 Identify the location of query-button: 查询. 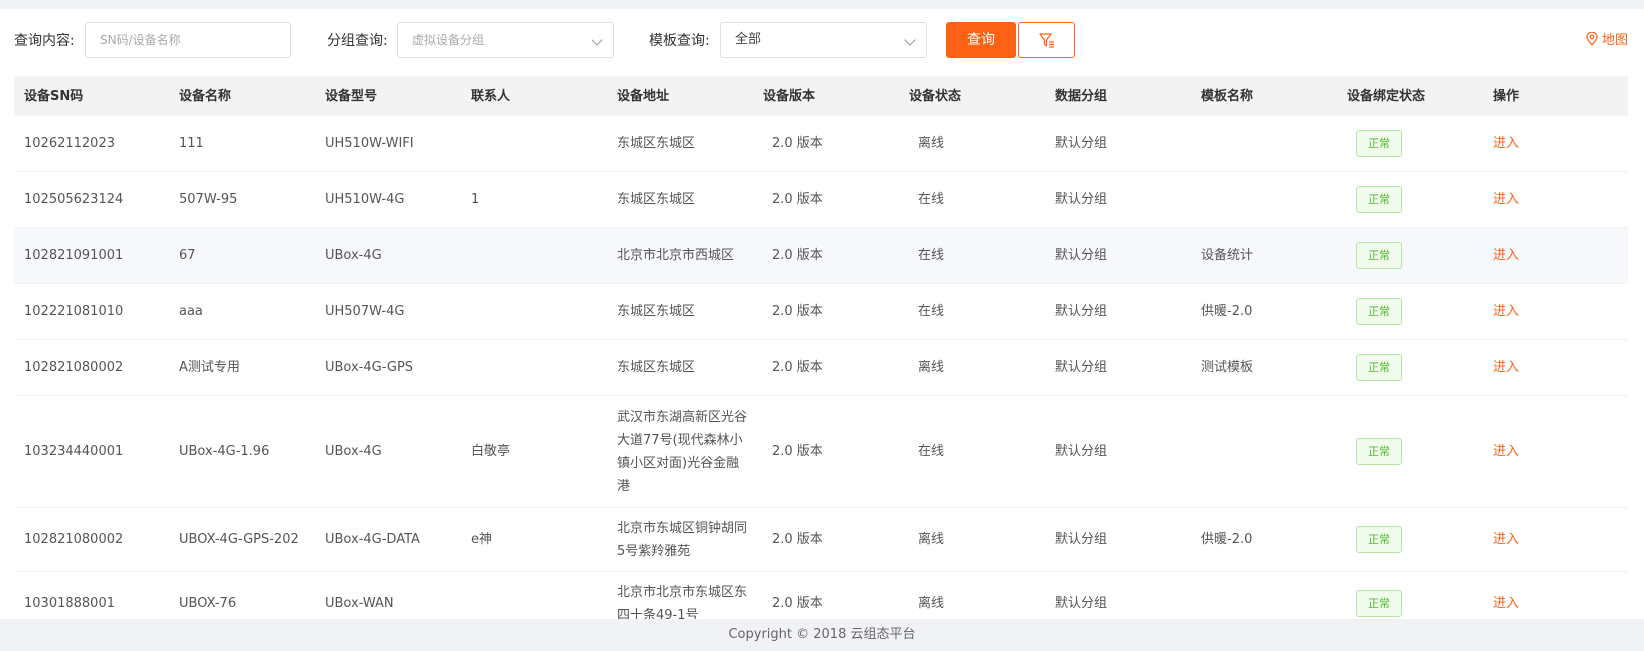
(981, 40).